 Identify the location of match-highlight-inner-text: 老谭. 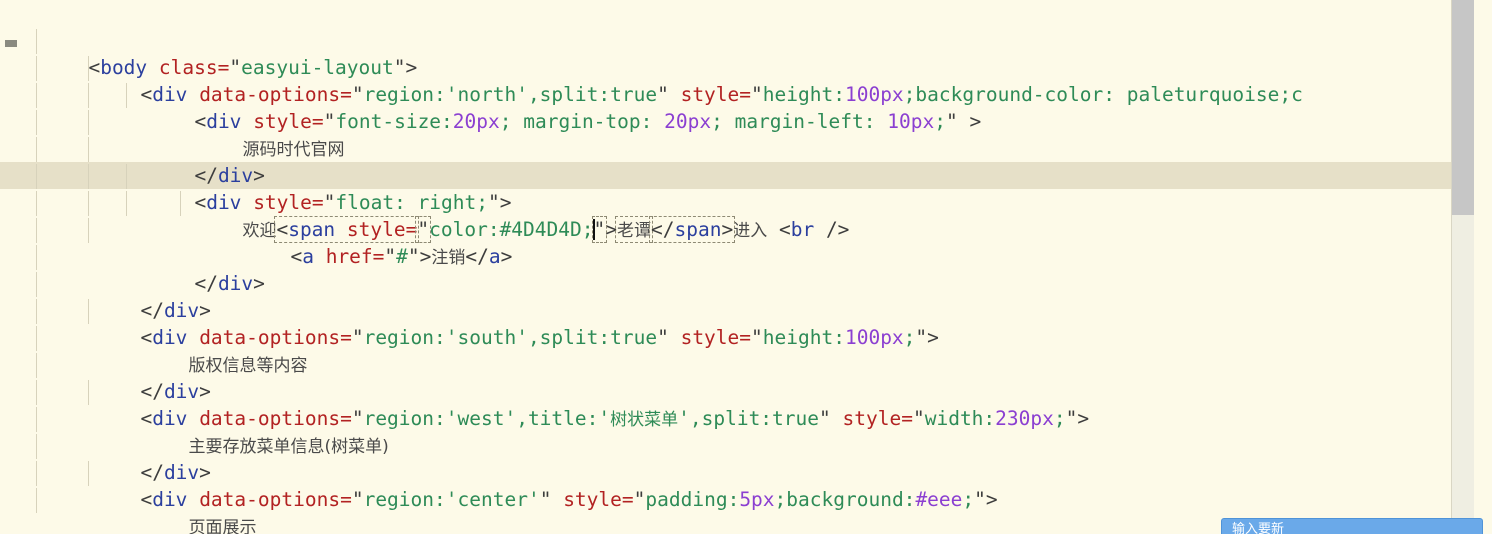
(634, 229).